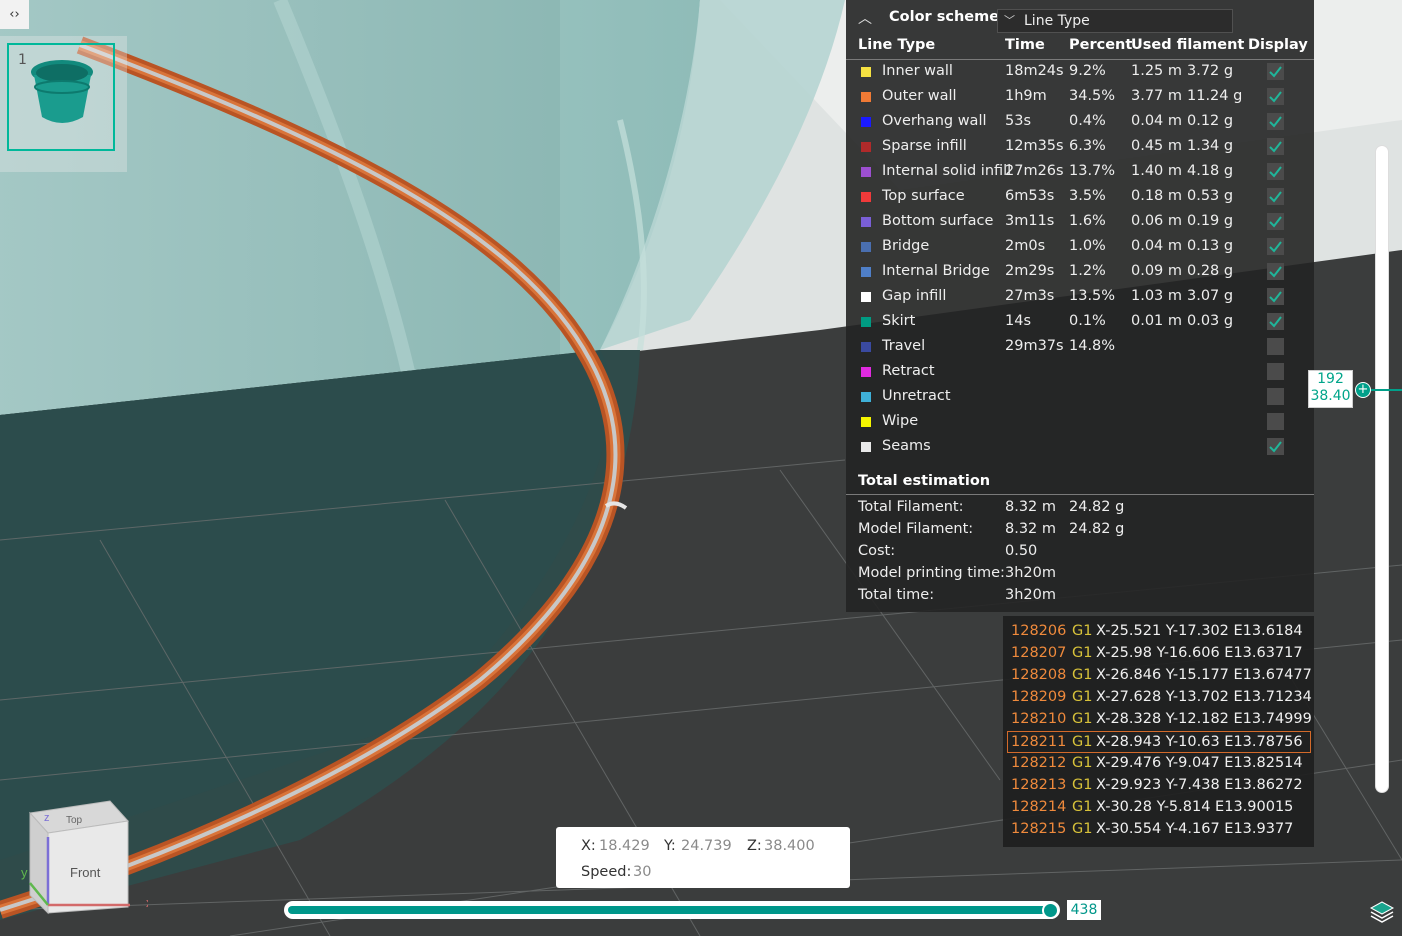 This screenshot has width=1402, height=936. I want to click on z-label: Z:, so click(754, 846).